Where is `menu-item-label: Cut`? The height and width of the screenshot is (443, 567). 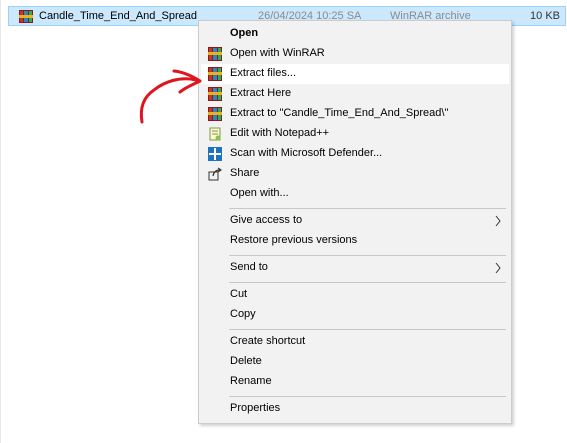 menu-item-label: Cut is located at coordinates (239, 294).